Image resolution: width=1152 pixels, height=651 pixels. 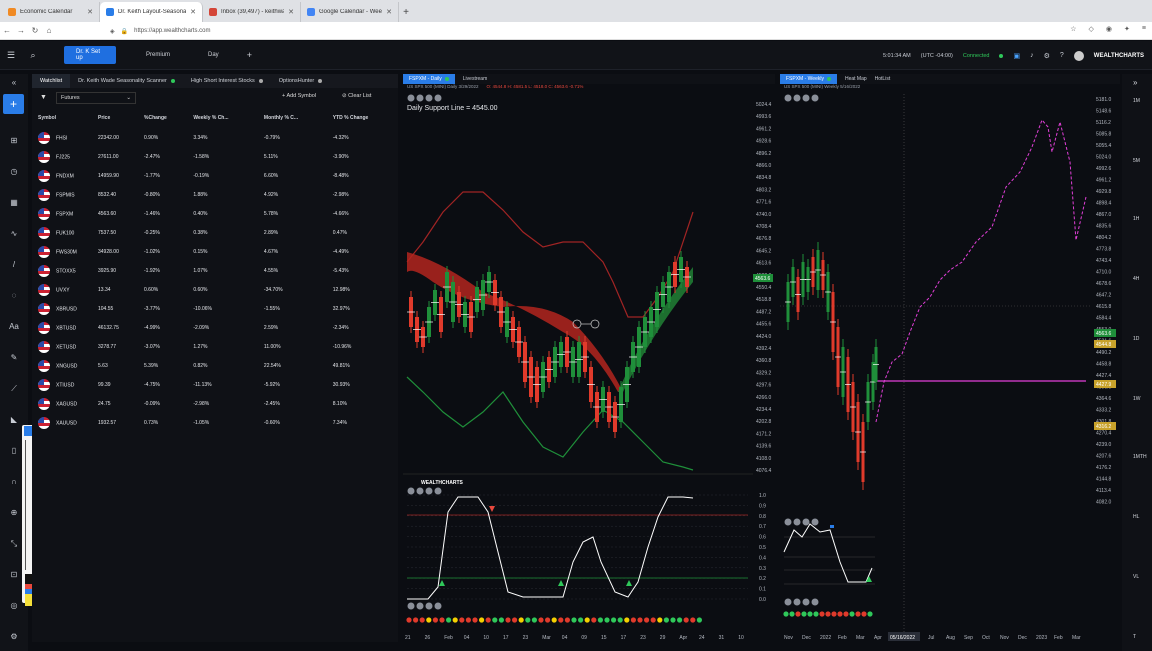 I want to click on new-tab-button: +, so click(x=406, y=12).